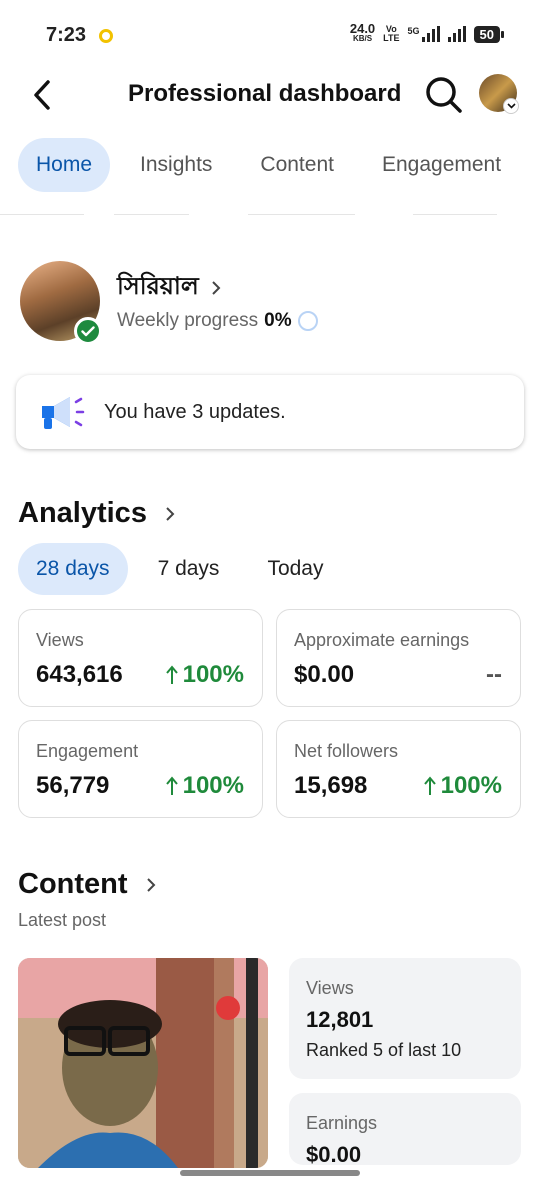  I want to click on app-header: Professional dashboard, so click(270, 95).